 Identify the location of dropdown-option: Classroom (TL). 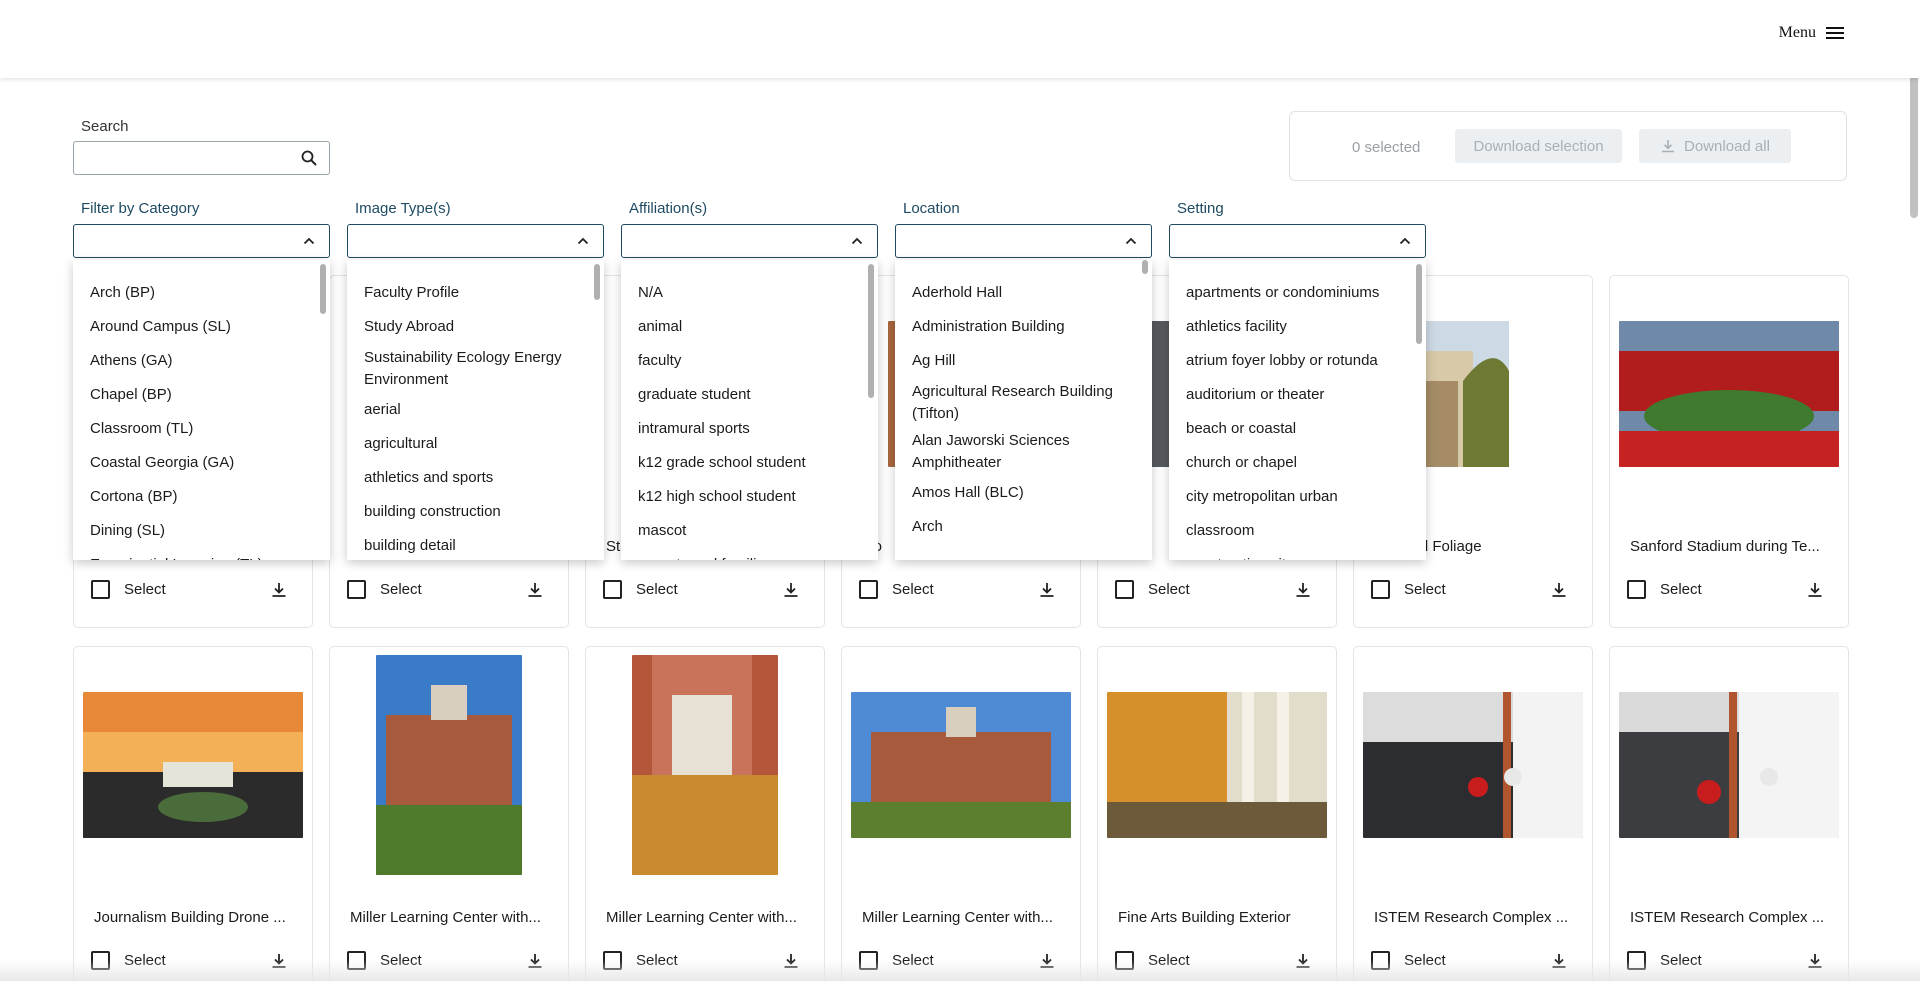
(201, 429).